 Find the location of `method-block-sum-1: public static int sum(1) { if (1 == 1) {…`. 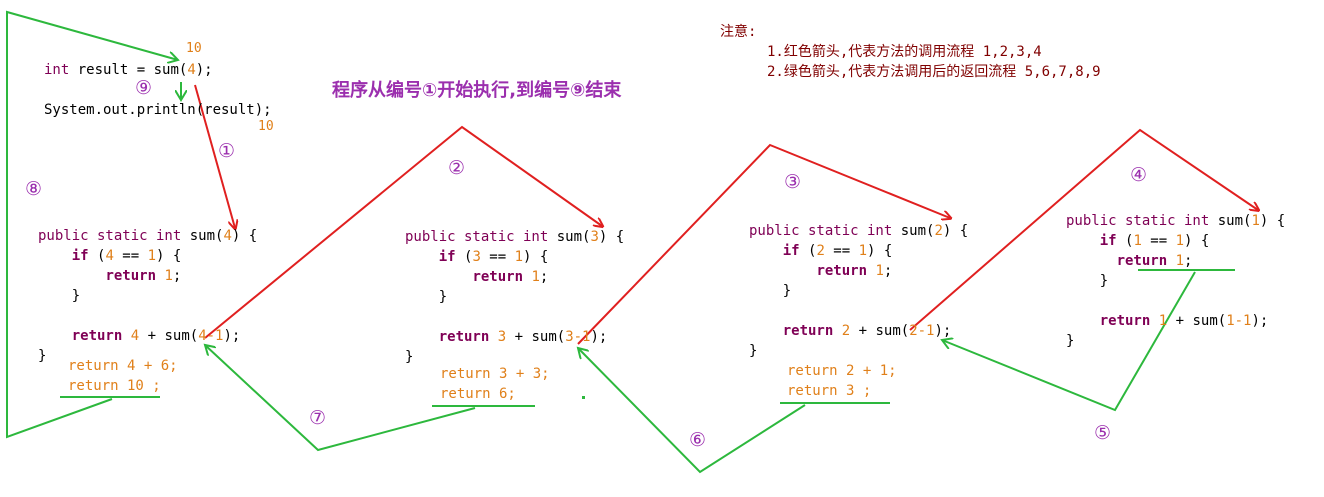

method-block-sum-1: public static int sum(1) { if (1 == 1) {… is located at coordinates (1175, 281).